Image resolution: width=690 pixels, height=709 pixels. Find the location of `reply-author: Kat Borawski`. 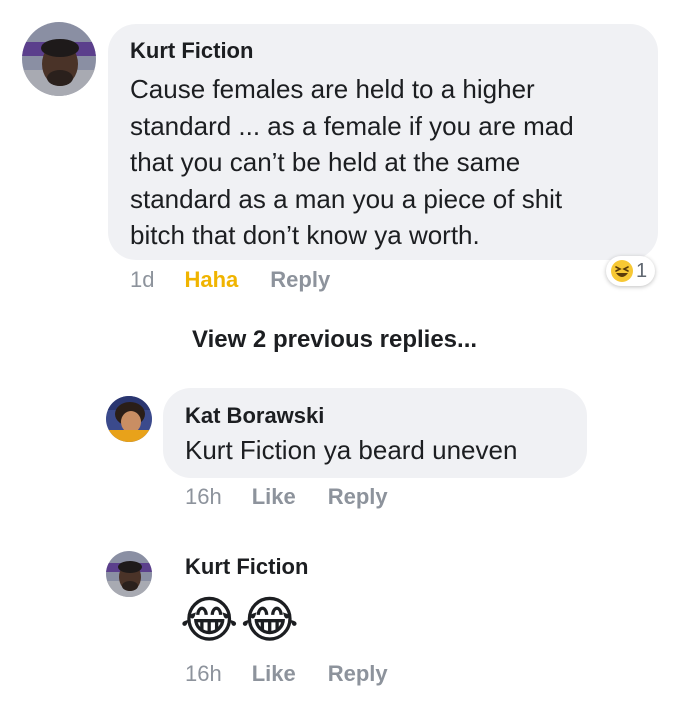

reply-author: Kat Borawski is located at coordinates (254, 416).